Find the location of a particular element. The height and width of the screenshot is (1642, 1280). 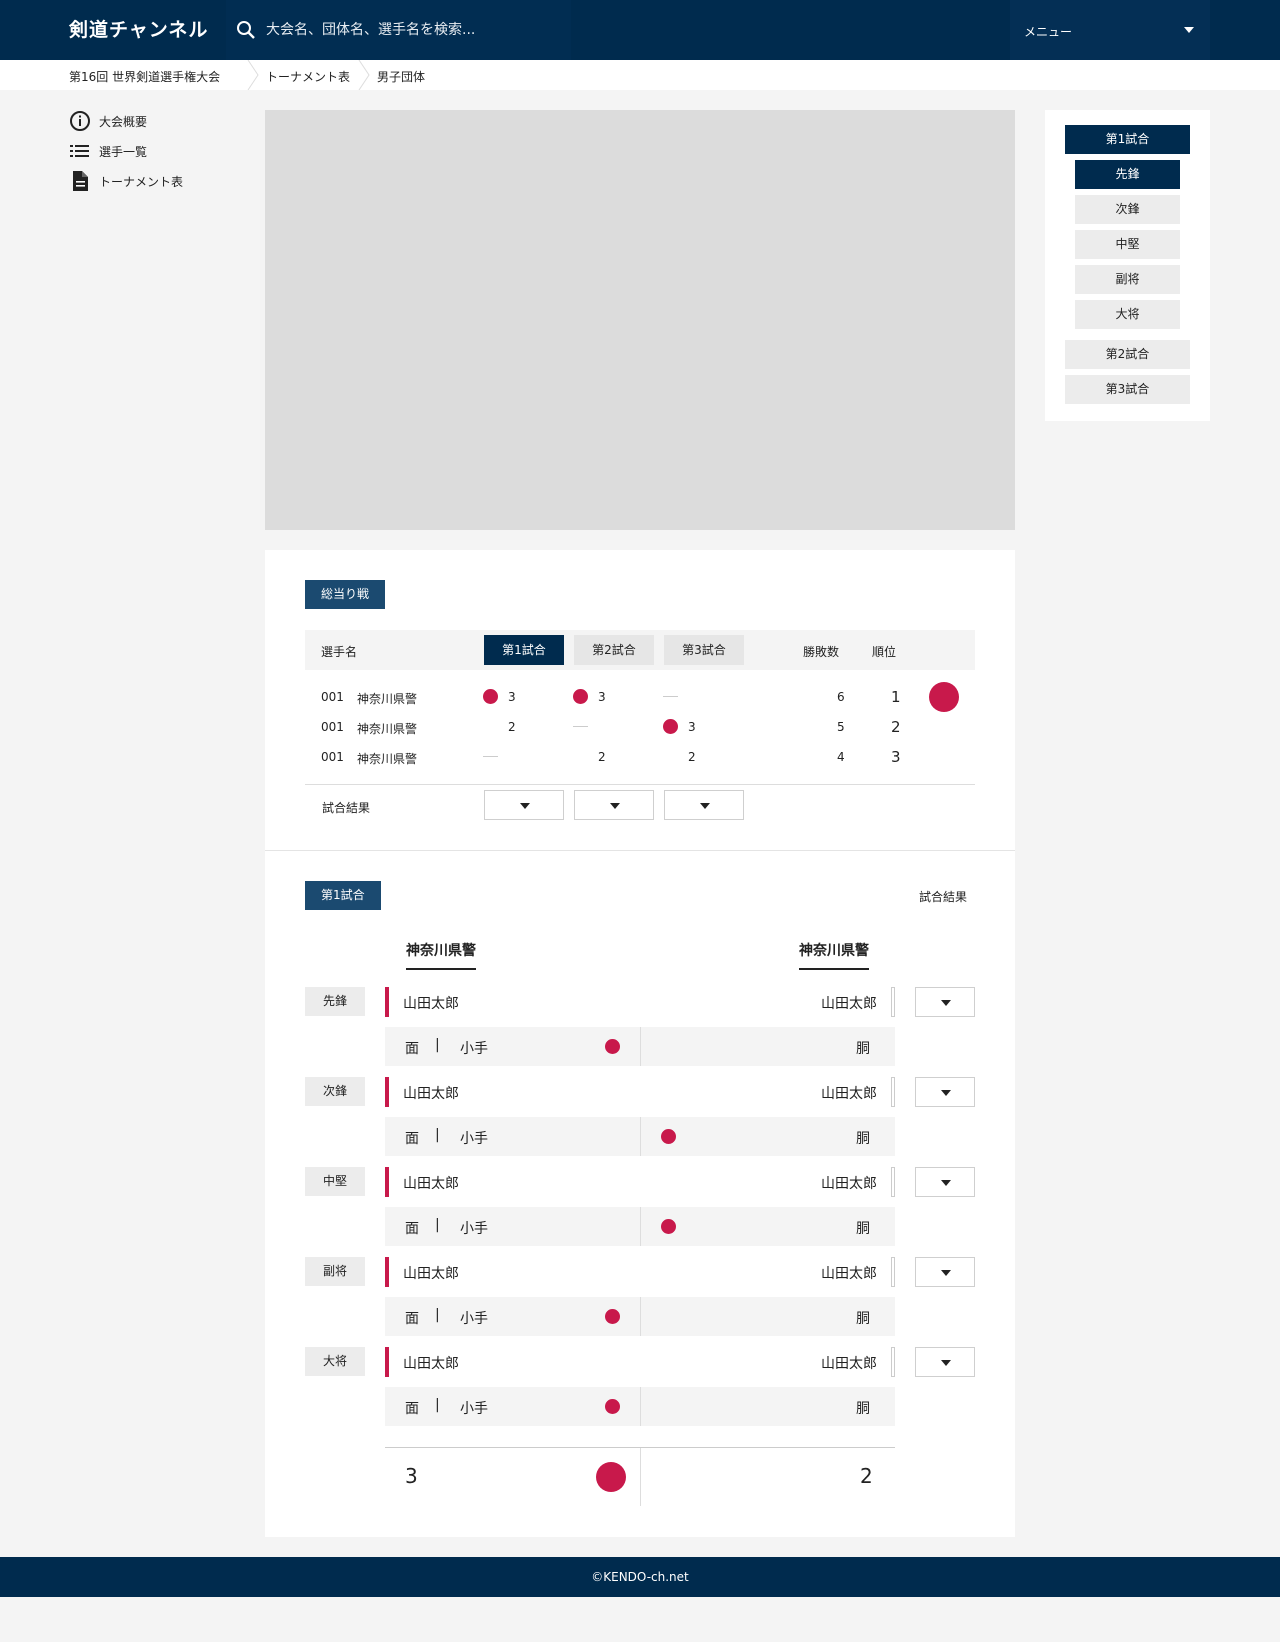

nav-position-1: 先鋒 is located at coordinates (1127, 174).